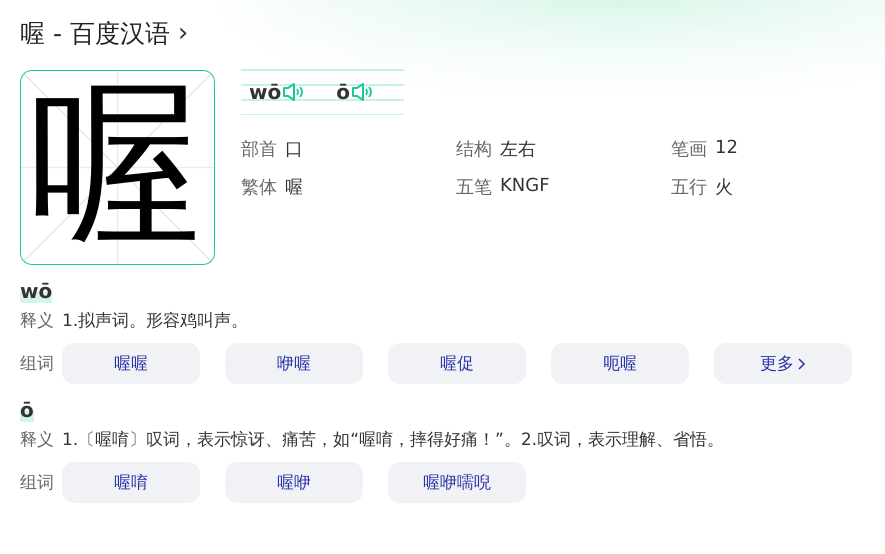 This screenshot has width=885, height=554. I want to click on word-button: 喔喔, so click(131, 363).